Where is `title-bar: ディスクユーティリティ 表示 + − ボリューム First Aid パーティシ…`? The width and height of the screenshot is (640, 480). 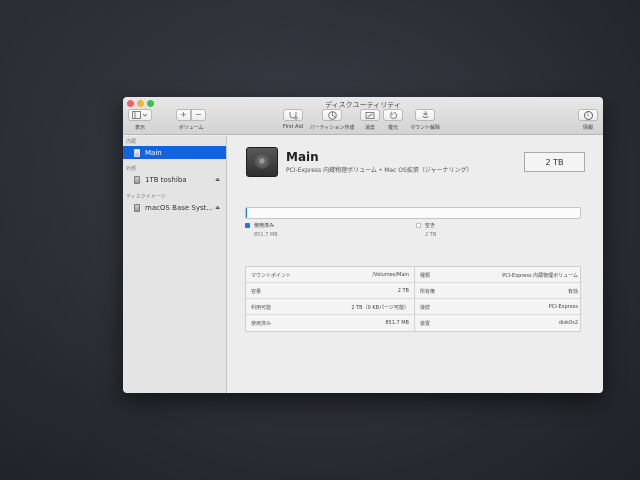 title-bar: ディスクユーティリティ 表示 + − ボリューム First Aid パーティシ… is located at coordinates (363, 116).